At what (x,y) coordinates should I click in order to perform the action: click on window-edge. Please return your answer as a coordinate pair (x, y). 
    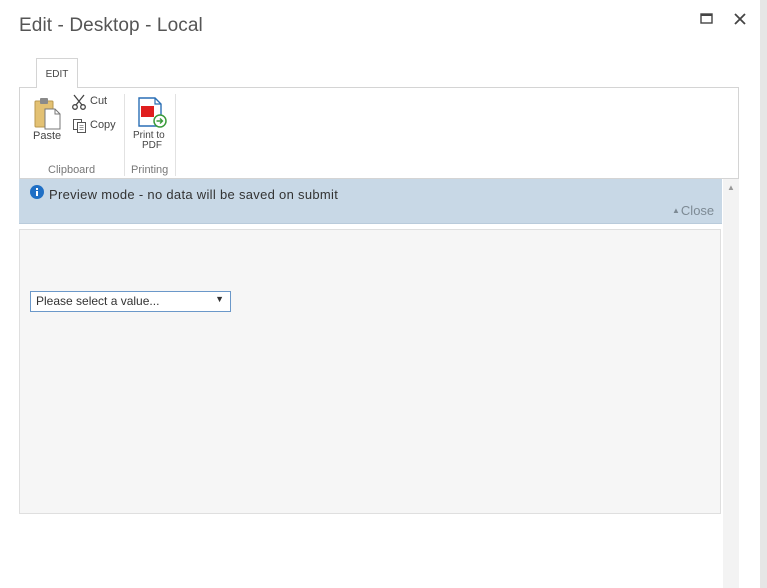
    Looking at the image, I should click on (763, 294).